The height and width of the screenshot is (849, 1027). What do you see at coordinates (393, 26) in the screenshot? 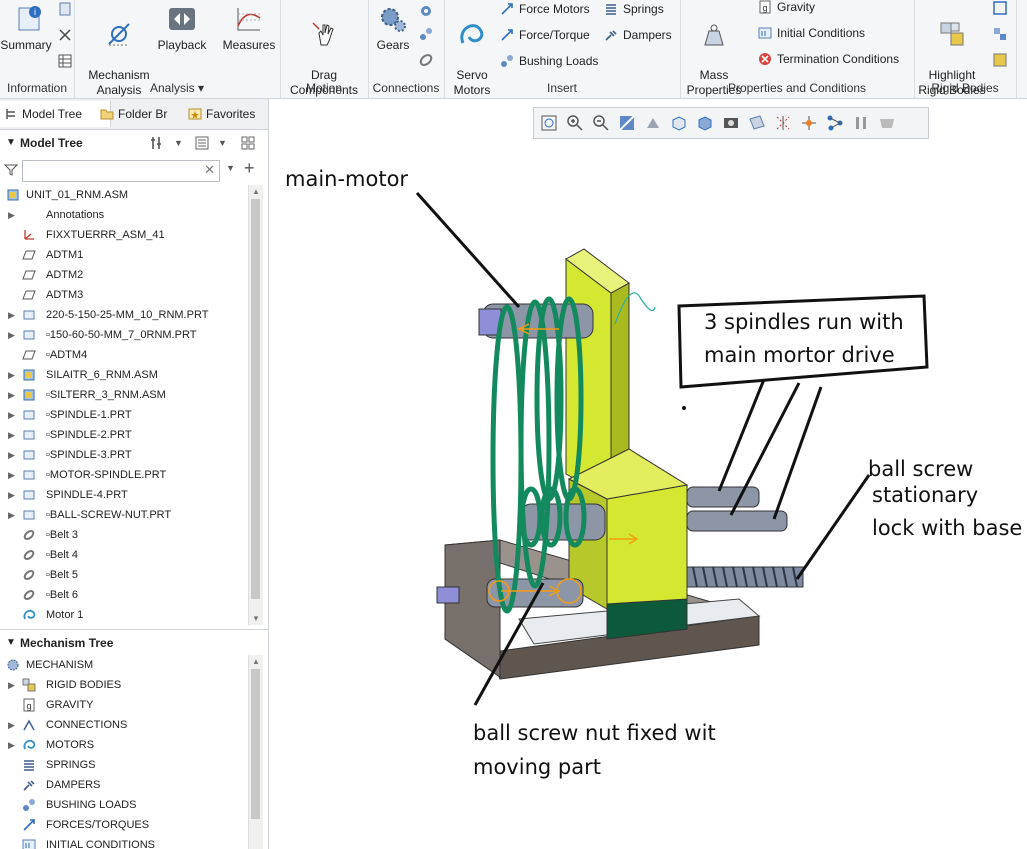
I see `gears-button: Gears` at bounding box center [393, 26].